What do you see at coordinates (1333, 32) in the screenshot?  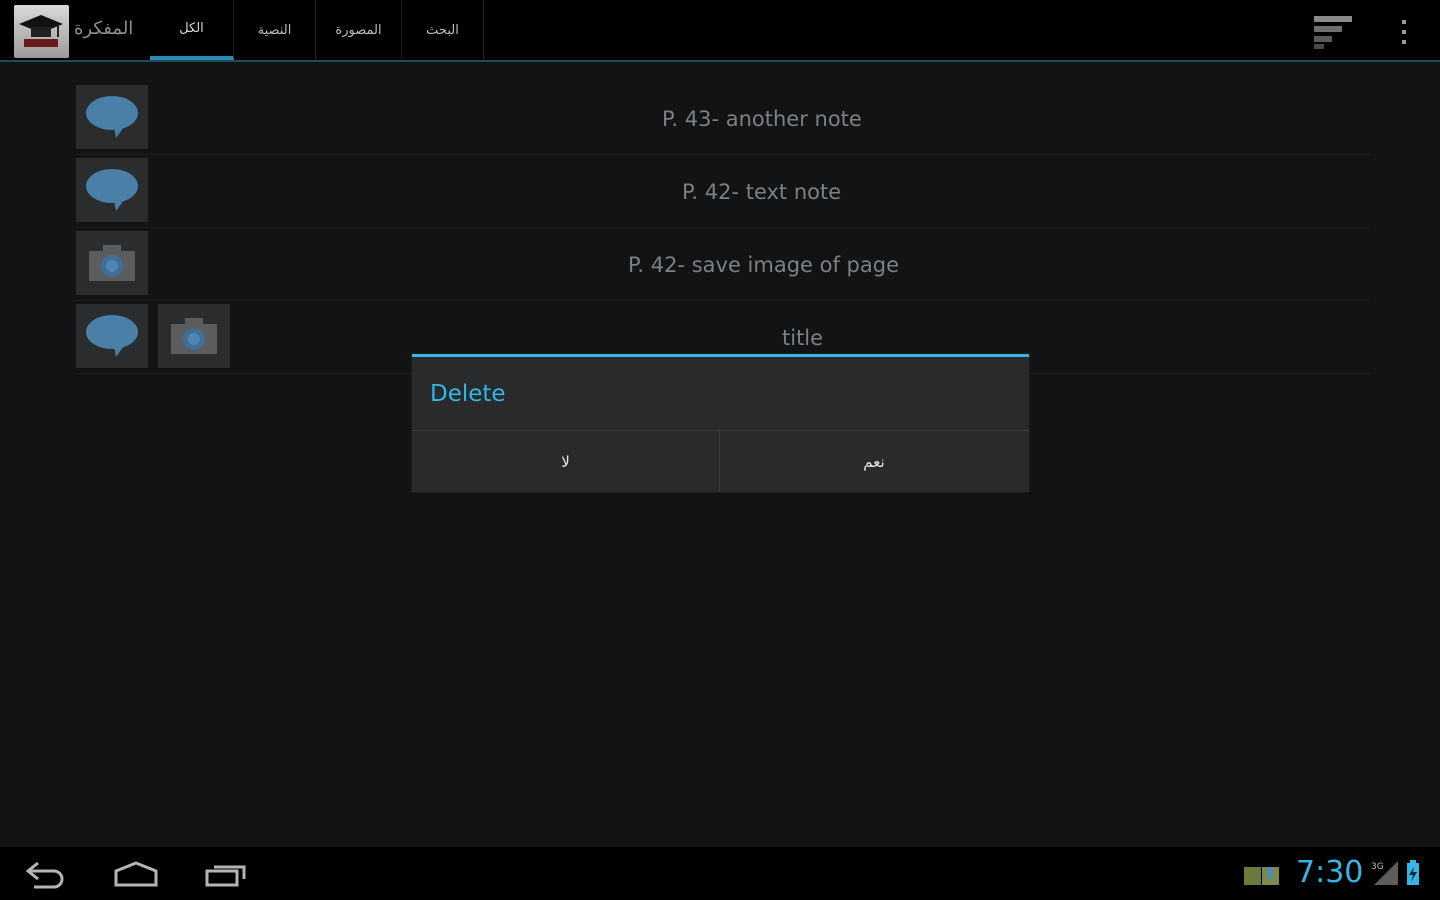 I see `sort-icon` at bounding box center [1333, 32].